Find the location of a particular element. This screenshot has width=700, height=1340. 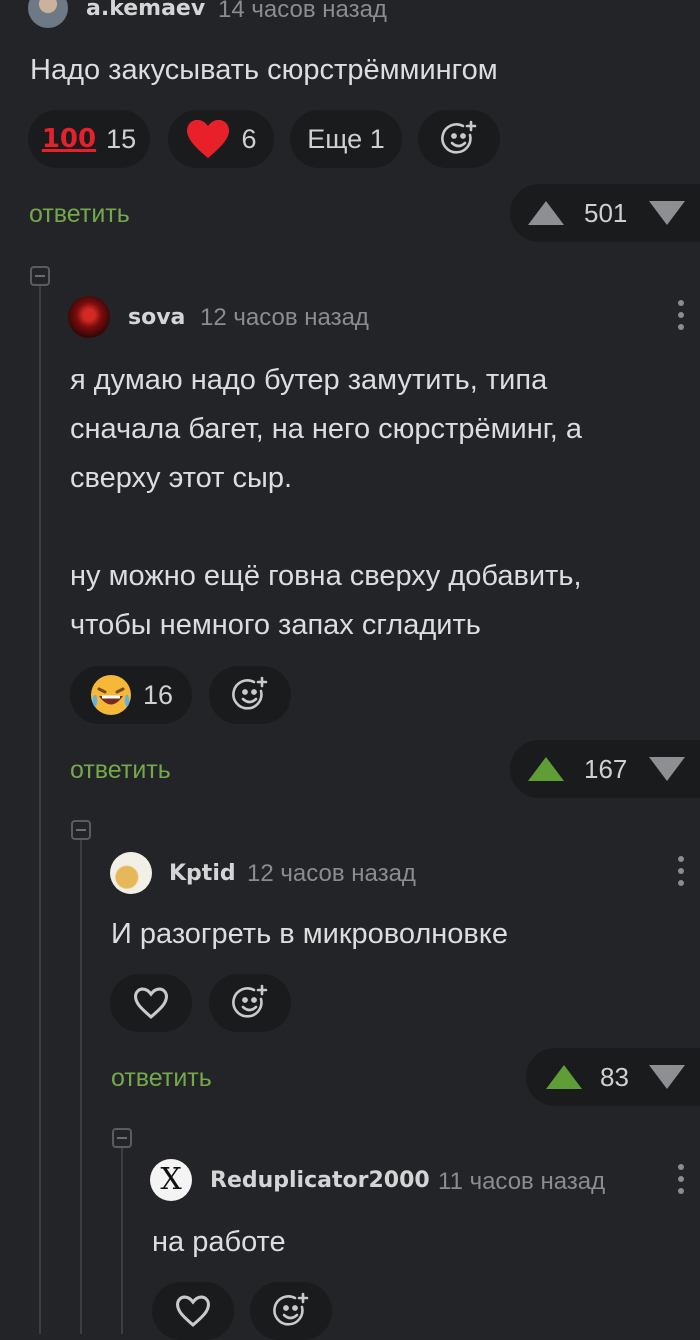

reaction-laugh: 16 is located at coordinates (131, 695).